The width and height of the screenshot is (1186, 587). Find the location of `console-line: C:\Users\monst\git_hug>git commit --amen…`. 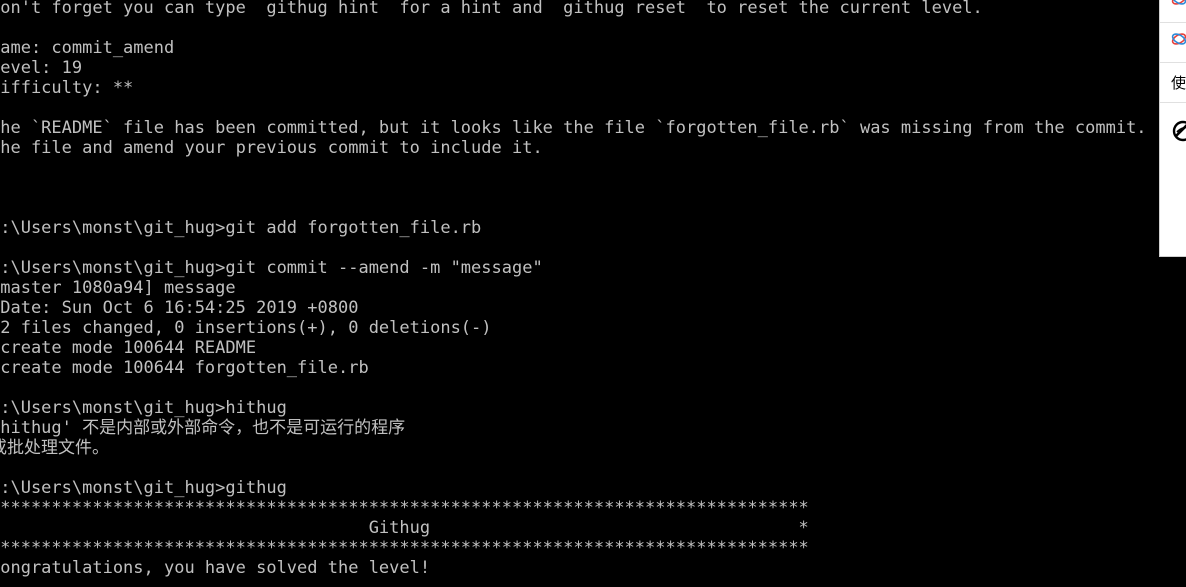

console-line: C:\Users\monst\git_hug>git commit --amen… is located at coordinates (271, 268).